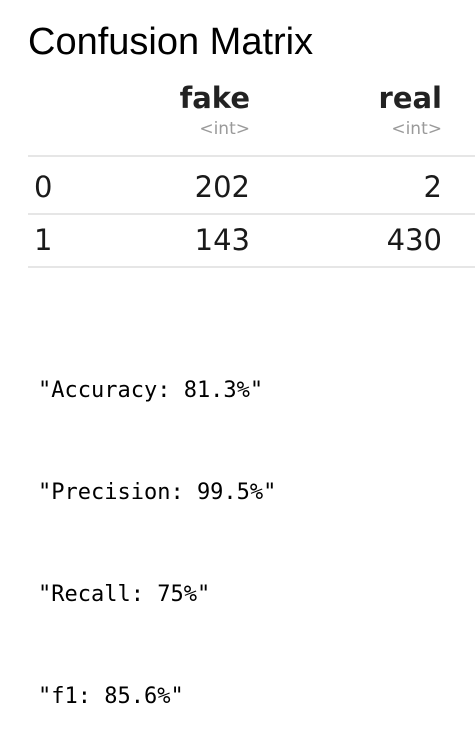  I want to click on column-header-real: real, so click(410, 98).